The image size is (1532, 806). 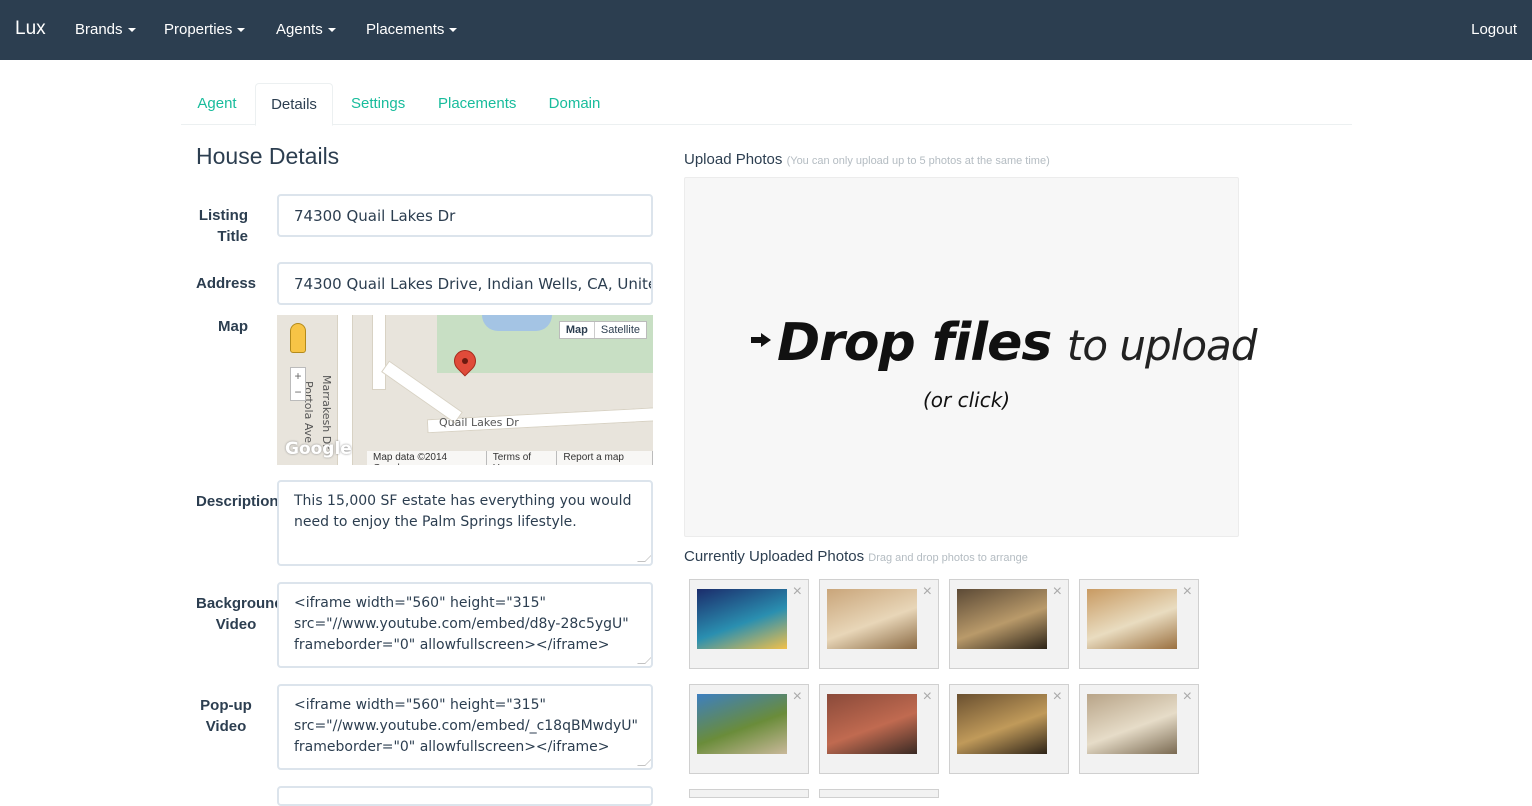 I want to click on map-type-map-button: Map, so click(x=577, y=330).